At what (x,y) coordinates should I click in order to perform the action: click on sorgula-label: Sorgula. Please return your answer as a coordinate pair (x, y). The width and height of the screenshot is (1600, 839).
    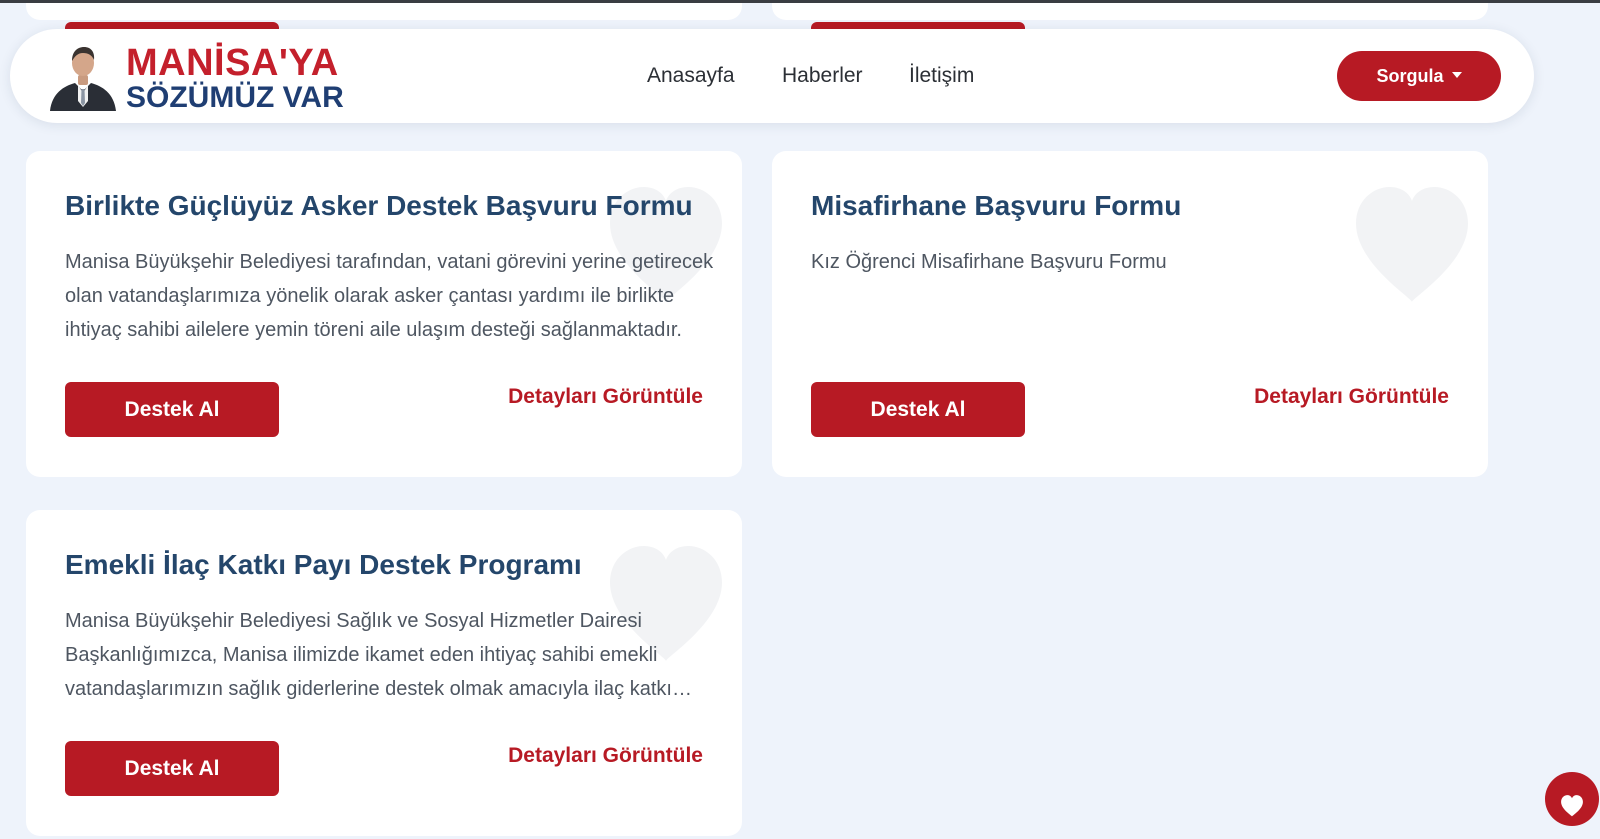
    Looking at the image, I should click on (1410, 75).